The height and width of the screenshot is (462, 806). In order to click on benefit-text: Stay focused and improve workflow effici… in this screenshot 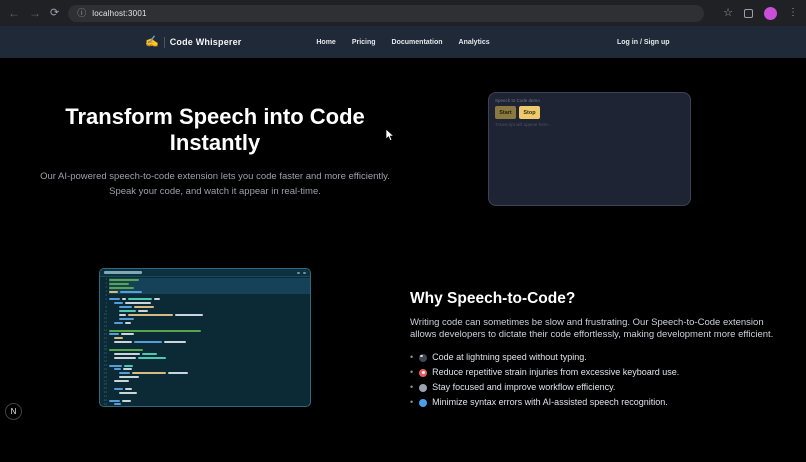, I will do `click(524, 387)`.